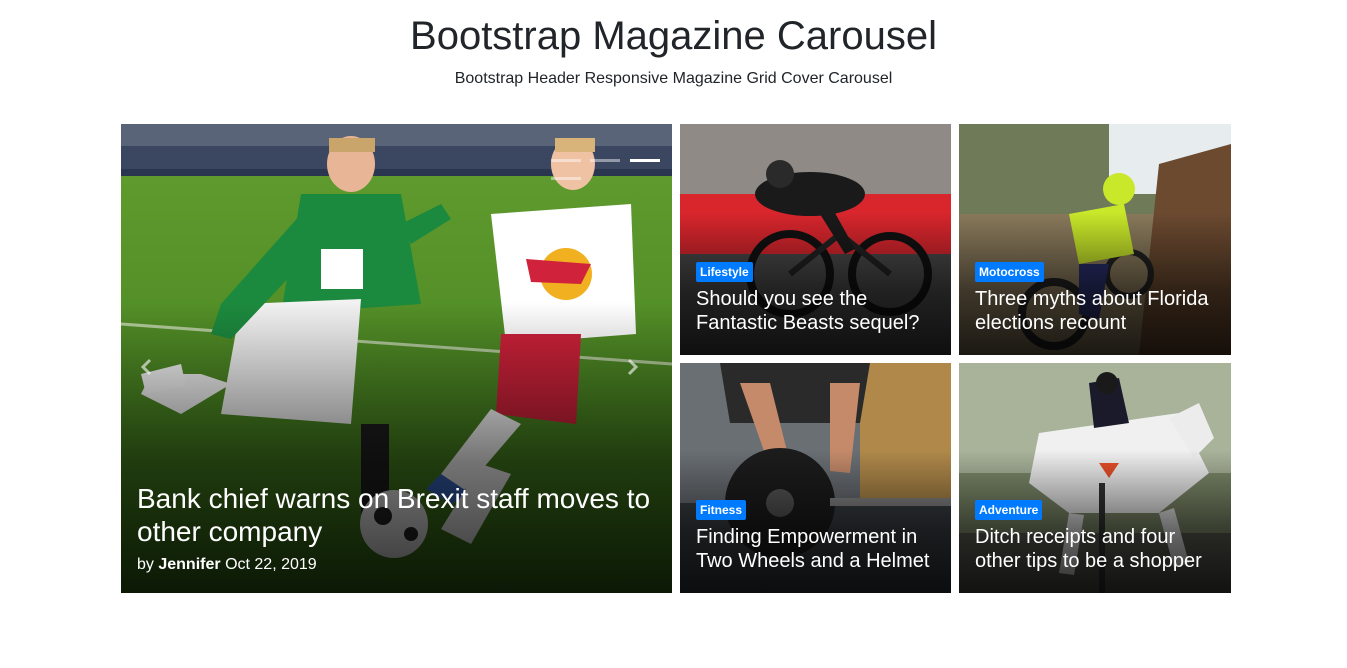 The height and width of the screenshot is (668, 1347). What do you see at coordinates (1009, 510) in the screenshot?
I see `category-badge: Adventure` at bounding box center [1009, 510].